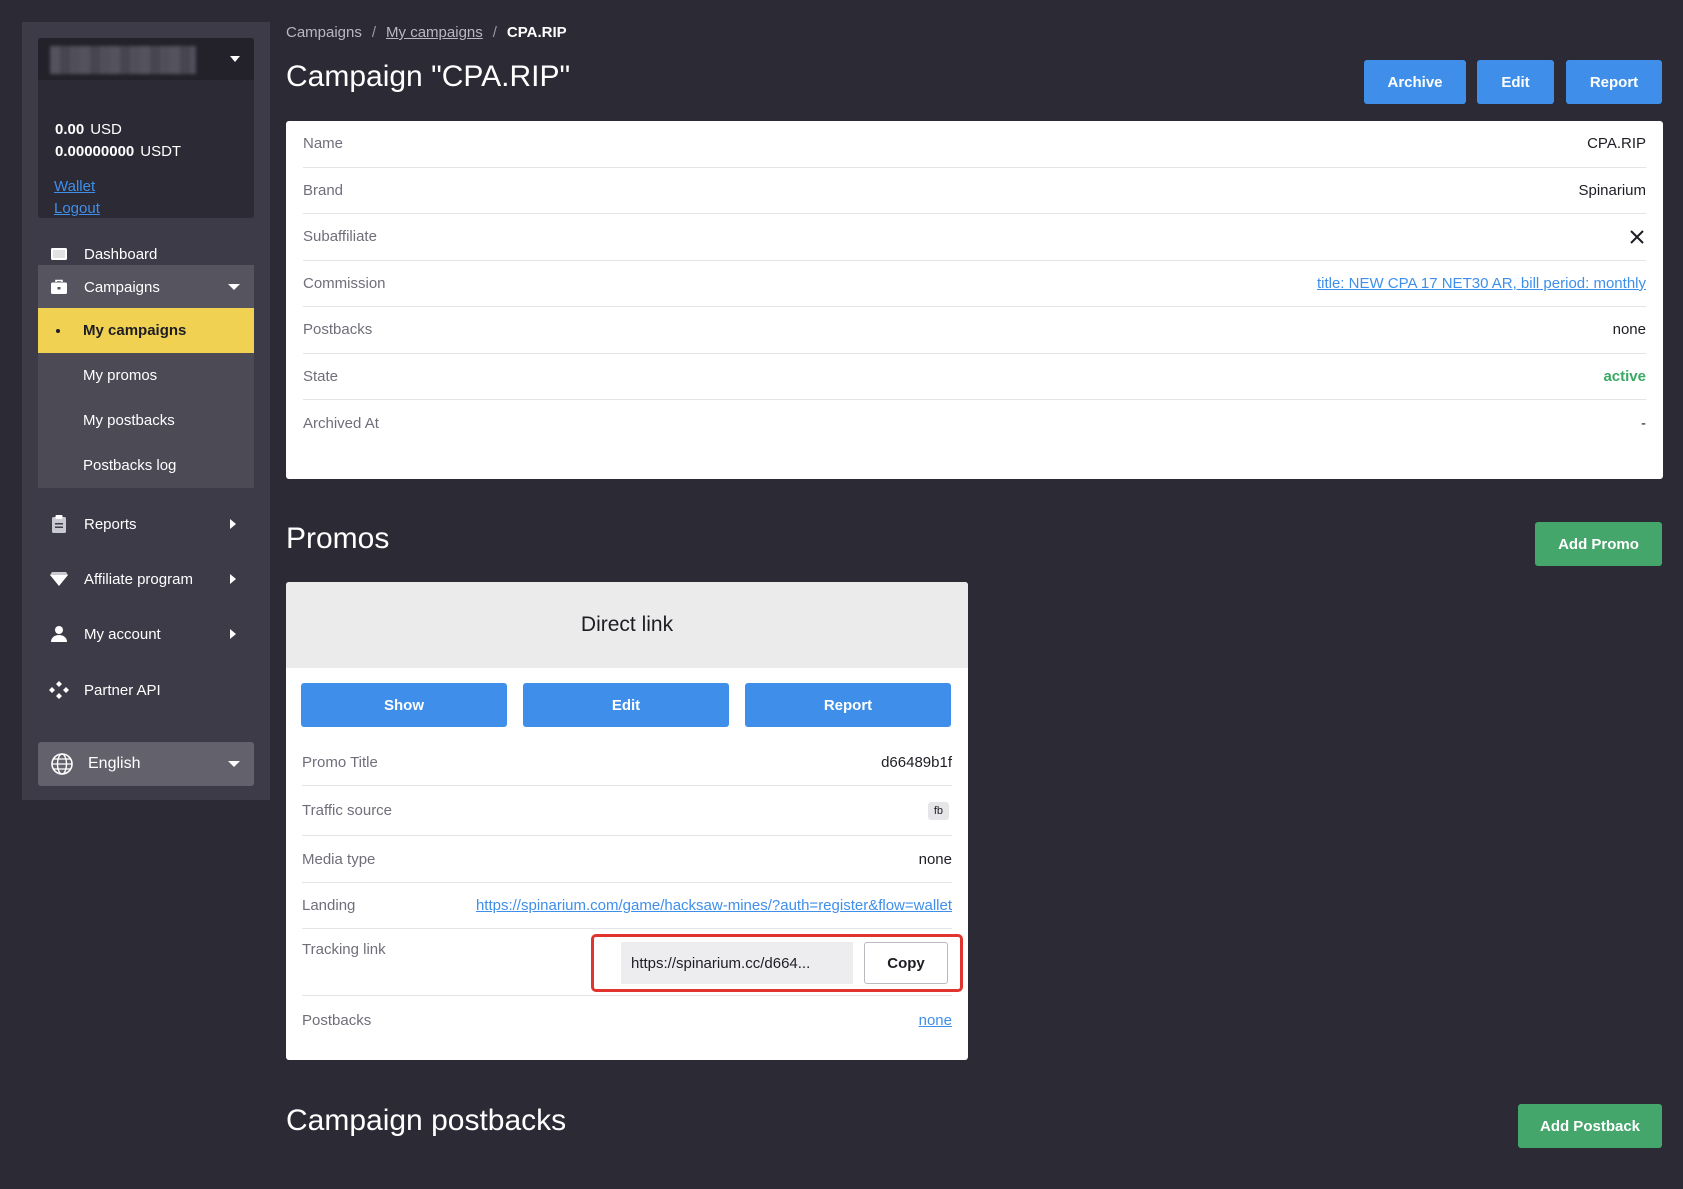 This screenshot has height=1189, width=1683. I want to click on sidebar-item-my-campaigns: My campaigns, so click(146, 330).